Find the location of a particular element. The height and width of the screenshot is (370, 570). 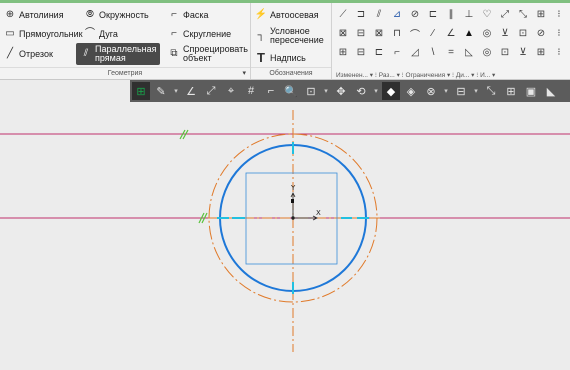

zoom-icon: 🔍 is located at coordinates (291, 91).